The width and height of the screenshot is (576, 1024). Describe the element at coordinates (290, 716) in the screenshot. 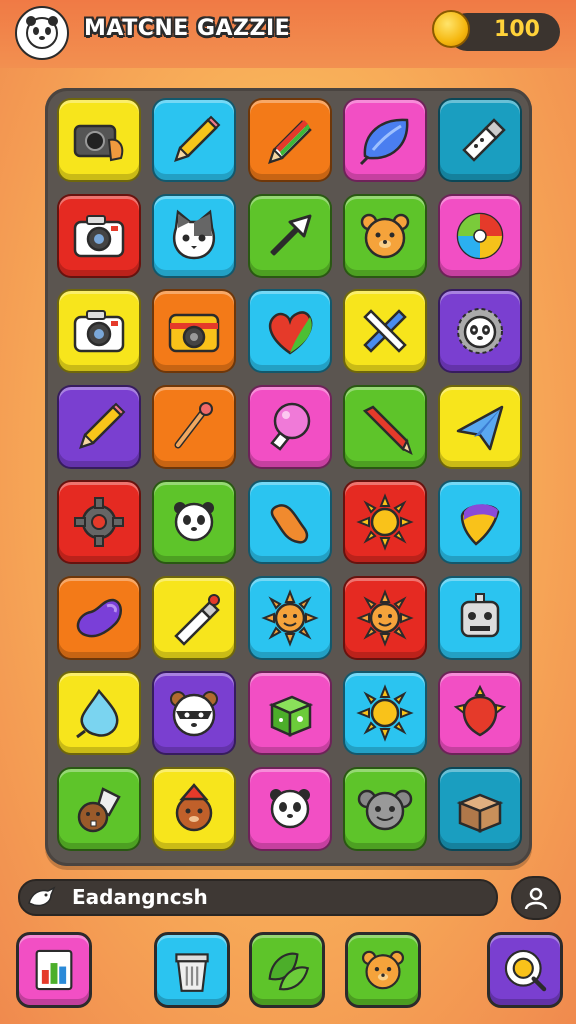

I see `dice-icon` at that location.